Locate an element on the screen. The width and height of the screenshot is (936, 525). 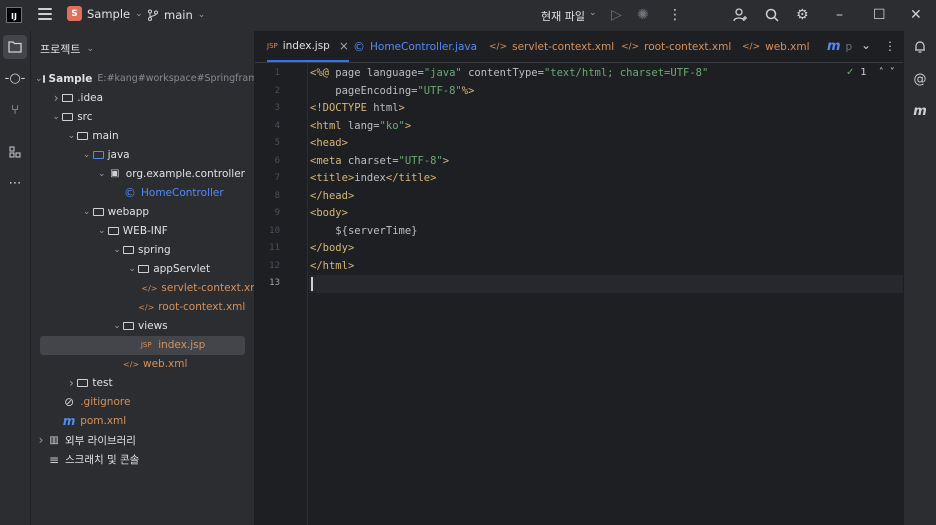
tree-item: ⌄ views is located at coordinates (142, 326).